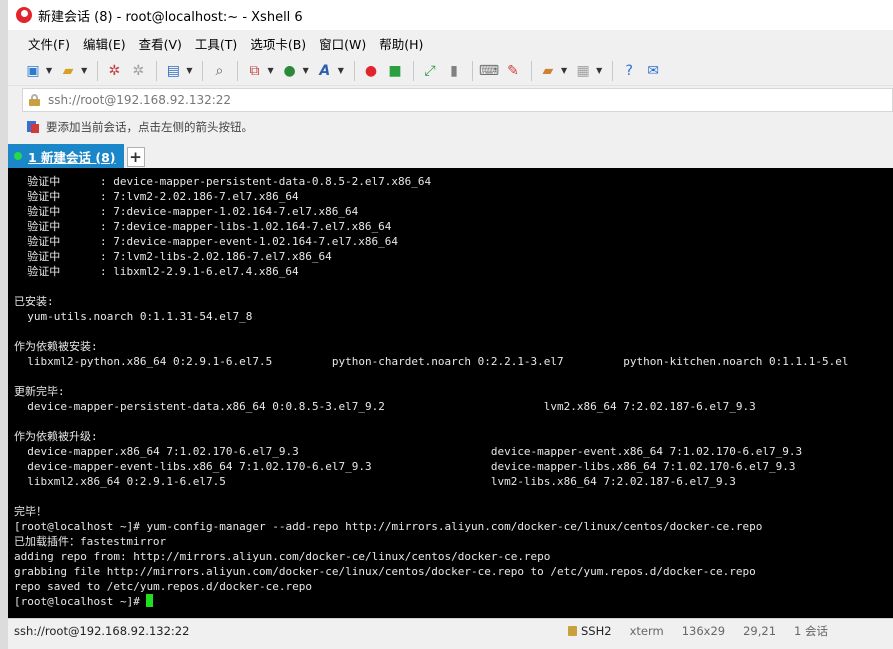  What do you see at coordinates (760, 630) in the screenshot?
I see `status-position: 29,21` at bounding box center [760, 630].